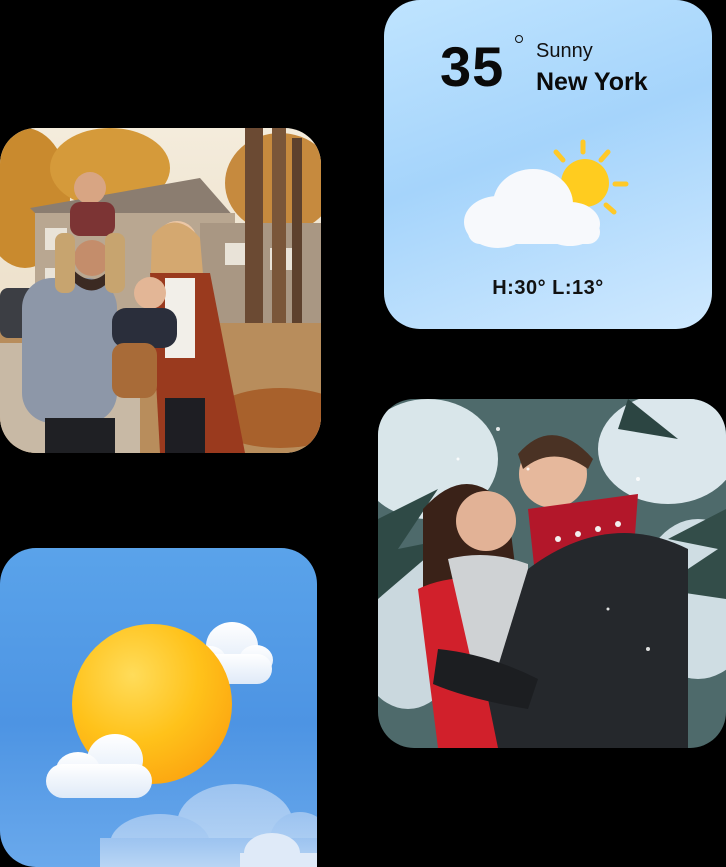 This screenshot has width=726, height=867. Describe the element at coordinates (548, 192) in the screenshot. I see `partly-sunny-icon` at that location.